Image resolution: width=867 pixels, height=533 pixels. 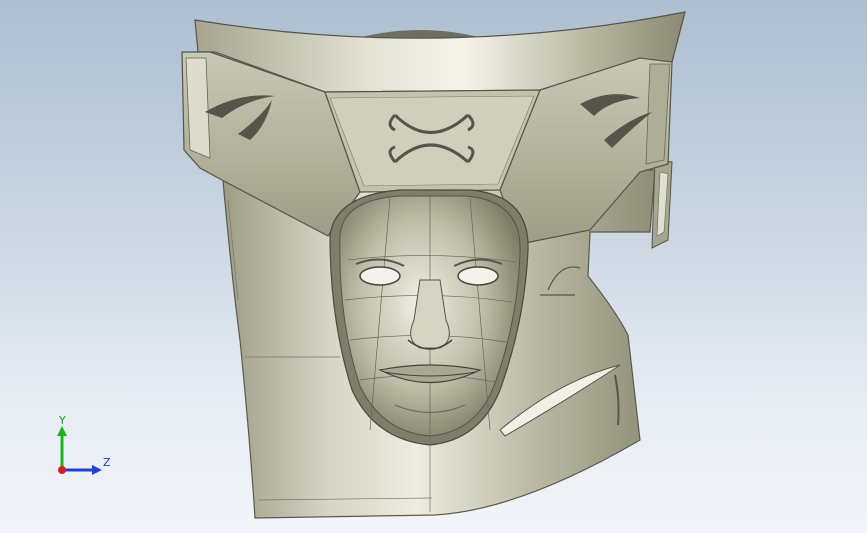 I want to click on z-axis-arrowhead, so click(x=97, y=470).